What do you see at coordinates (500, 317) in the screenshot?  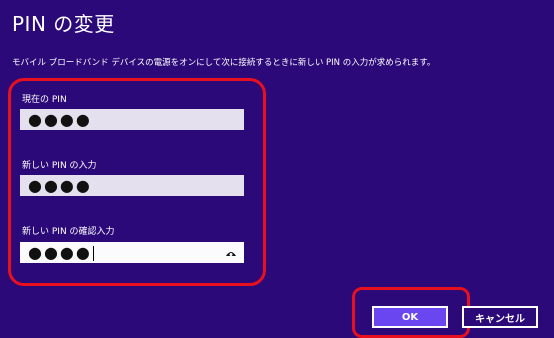 I see `cancel-button: キャンセル` at bounding box center [500, 317].